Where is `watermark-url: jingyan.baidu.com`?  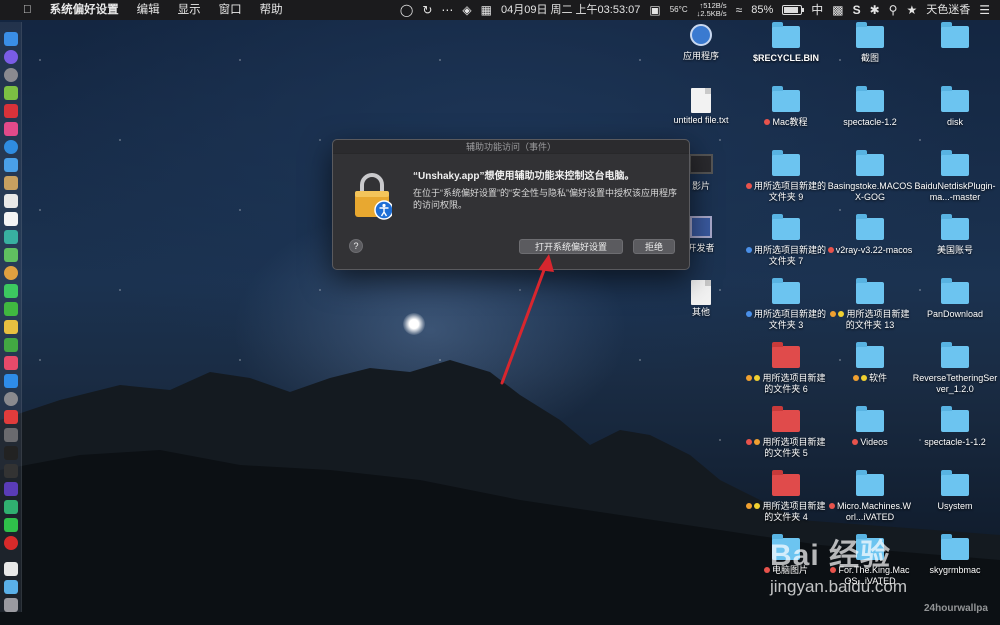
watermark-url: jingyan.baidu.com is located at coordinates (839, 586).